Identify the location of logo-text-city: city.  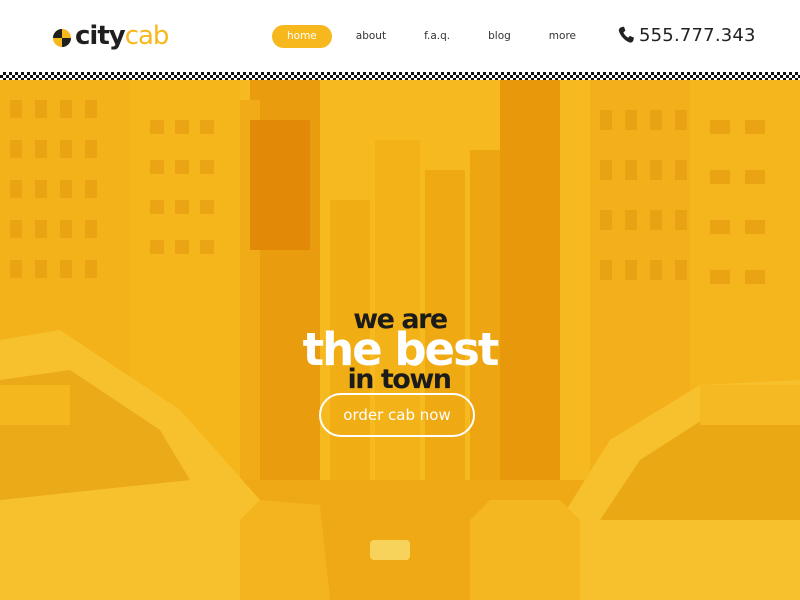
(100, 36).